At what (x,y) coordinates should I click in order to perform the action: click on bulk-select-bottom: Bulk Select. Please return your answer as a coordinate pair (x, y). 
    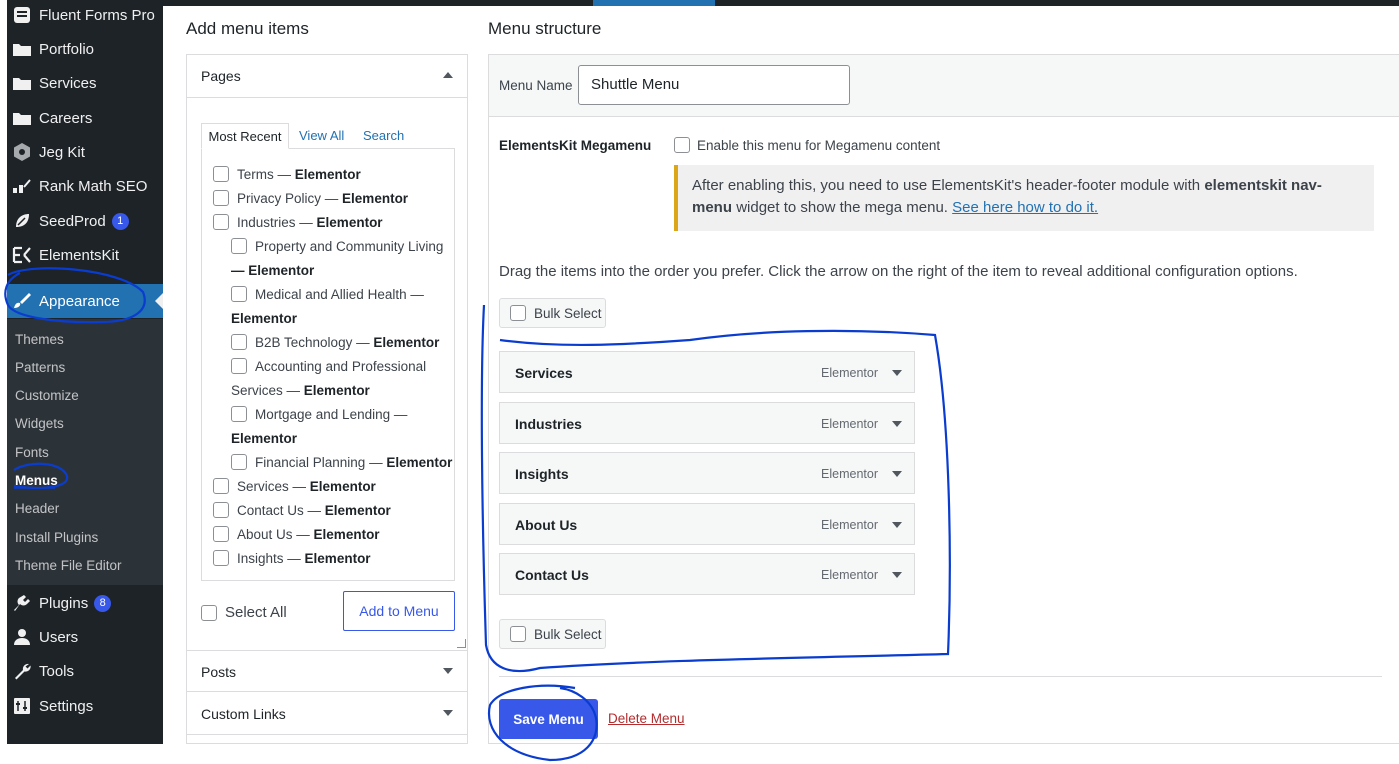
    Looking at the image, I should click on (552, 634).